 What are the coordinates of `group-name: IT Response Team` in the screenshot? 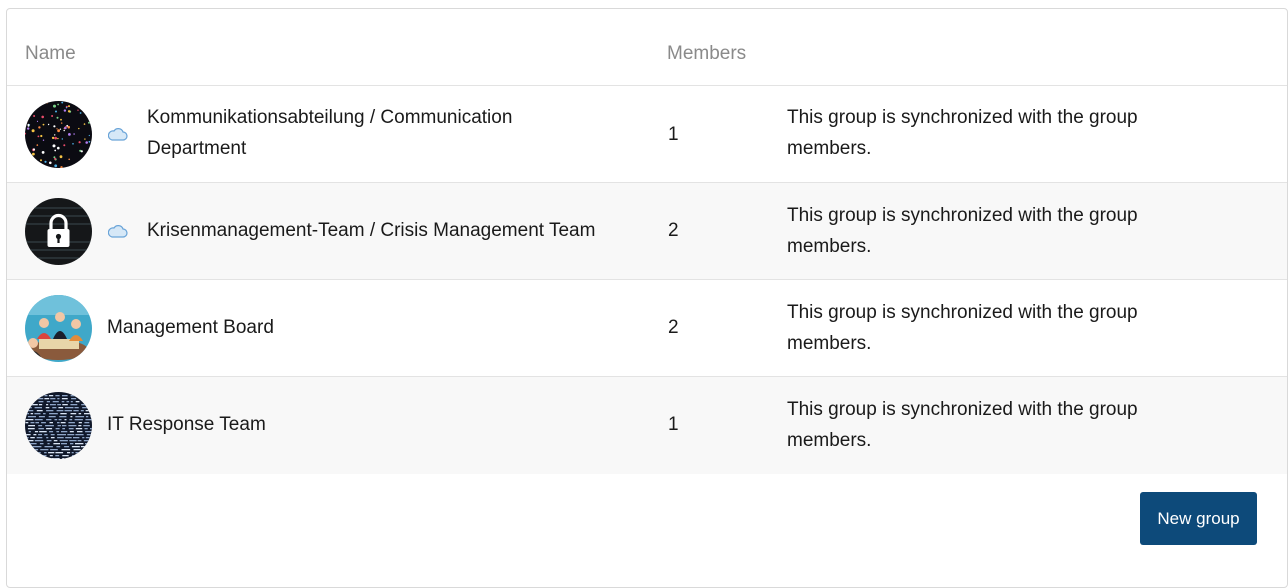 It's located at (186, 424).